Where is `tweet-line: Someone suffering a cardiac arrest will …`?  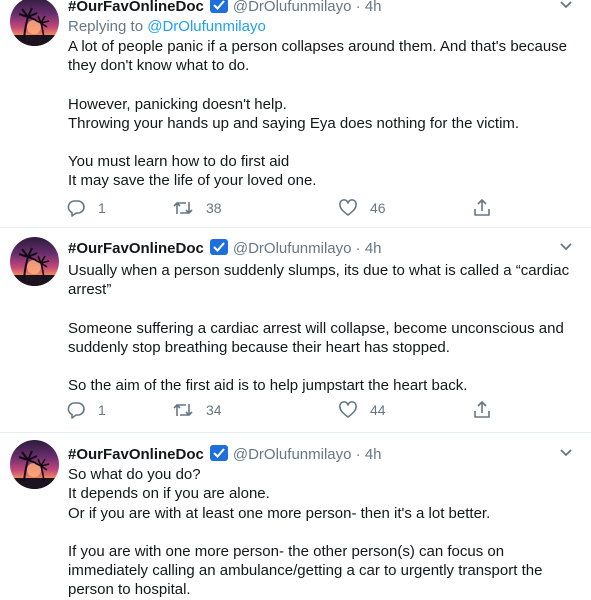
tweet-line: Someone suffering a cardiac arrest will … is located at coordinates (316, 328).